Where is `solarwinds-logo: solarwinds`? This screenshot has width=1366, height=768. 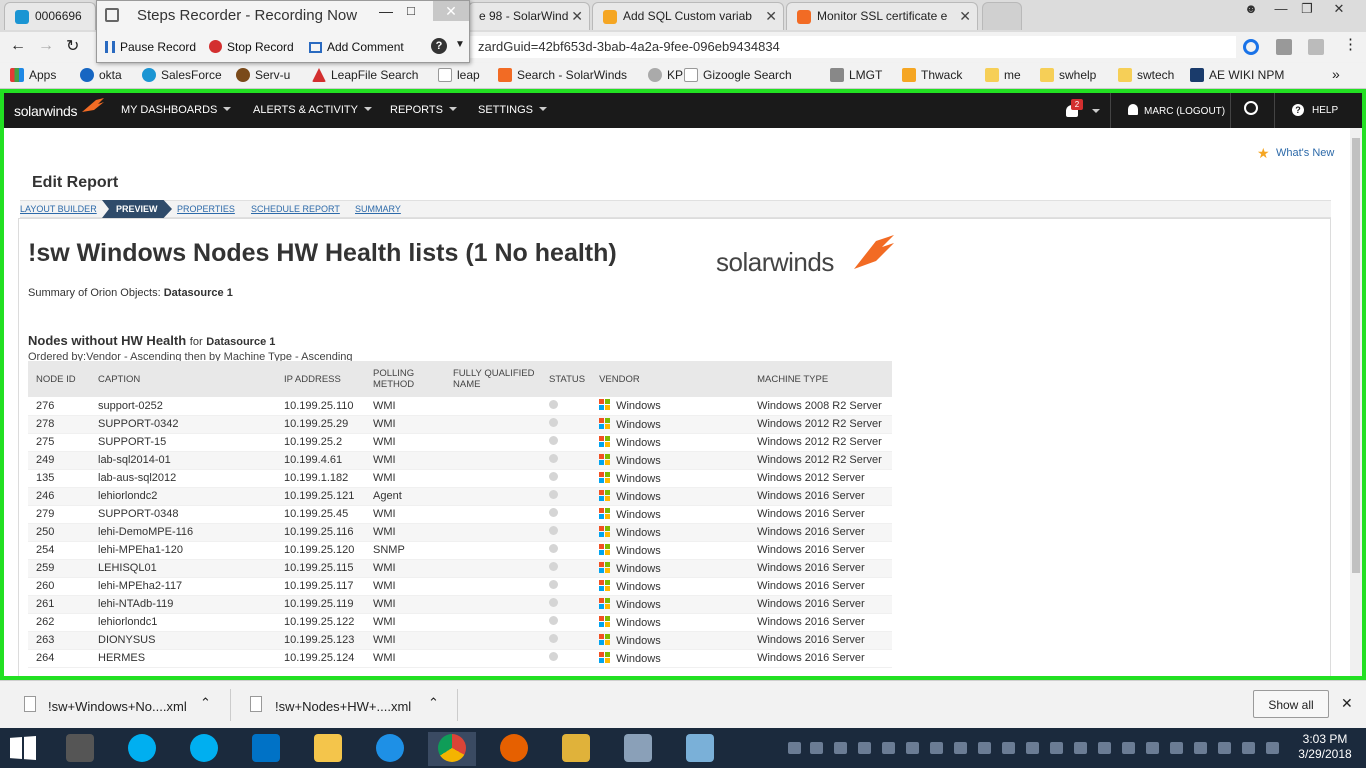
solarwinds-logo: solarwinds is located at coordinates (45, 111).